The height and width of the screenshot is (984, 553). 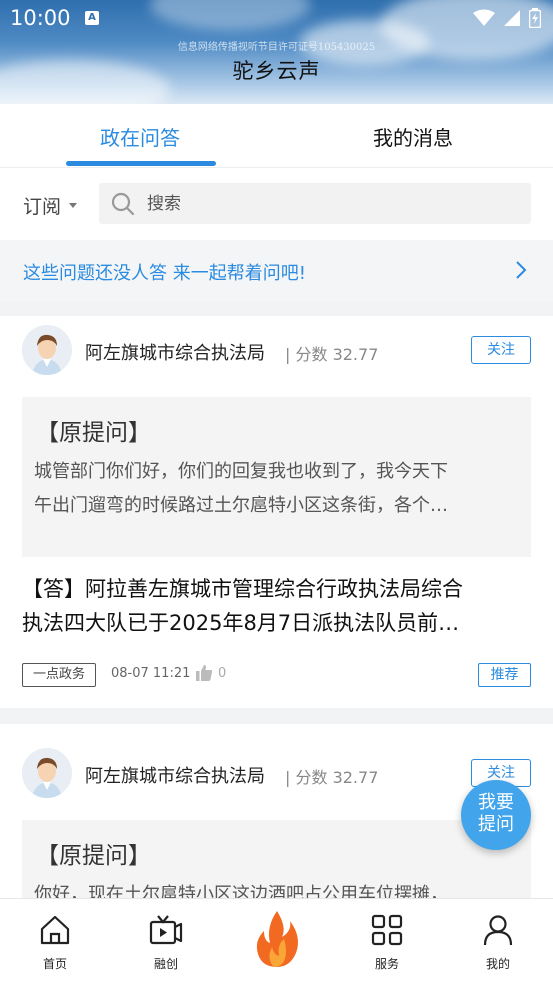 I want to click on question-line: 城管部门你们好，你们的回复我也收到了，我今天下, so click(x=241, y=471).